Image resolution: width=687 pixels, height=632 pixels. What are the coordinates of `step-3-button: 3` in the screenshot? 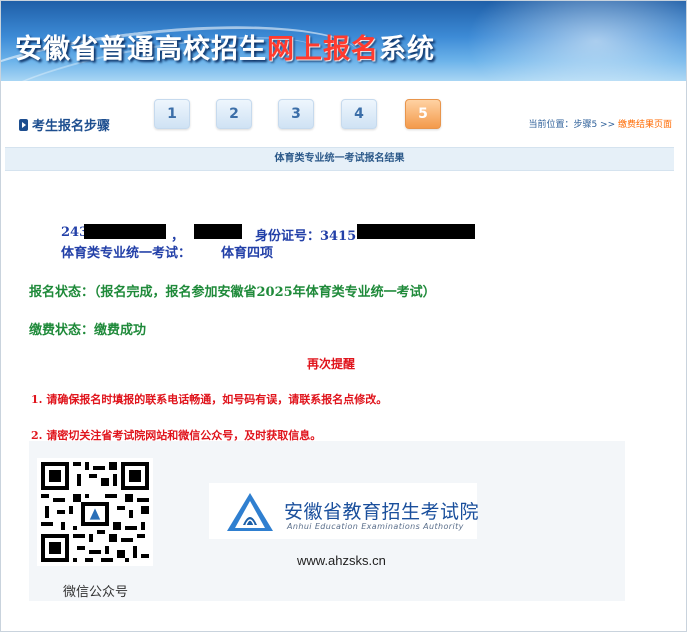 It's located at (296, 114).